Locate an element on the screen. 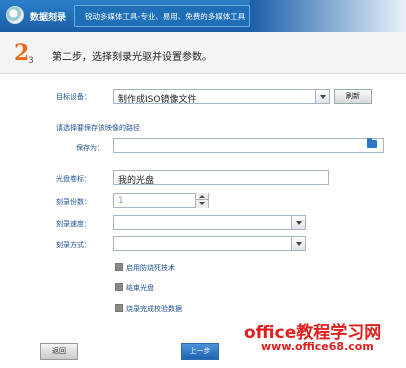 Image resolution: width=406 pixels, height=368 pixels. disc-logo-icon is located at coordinates (15, 15).